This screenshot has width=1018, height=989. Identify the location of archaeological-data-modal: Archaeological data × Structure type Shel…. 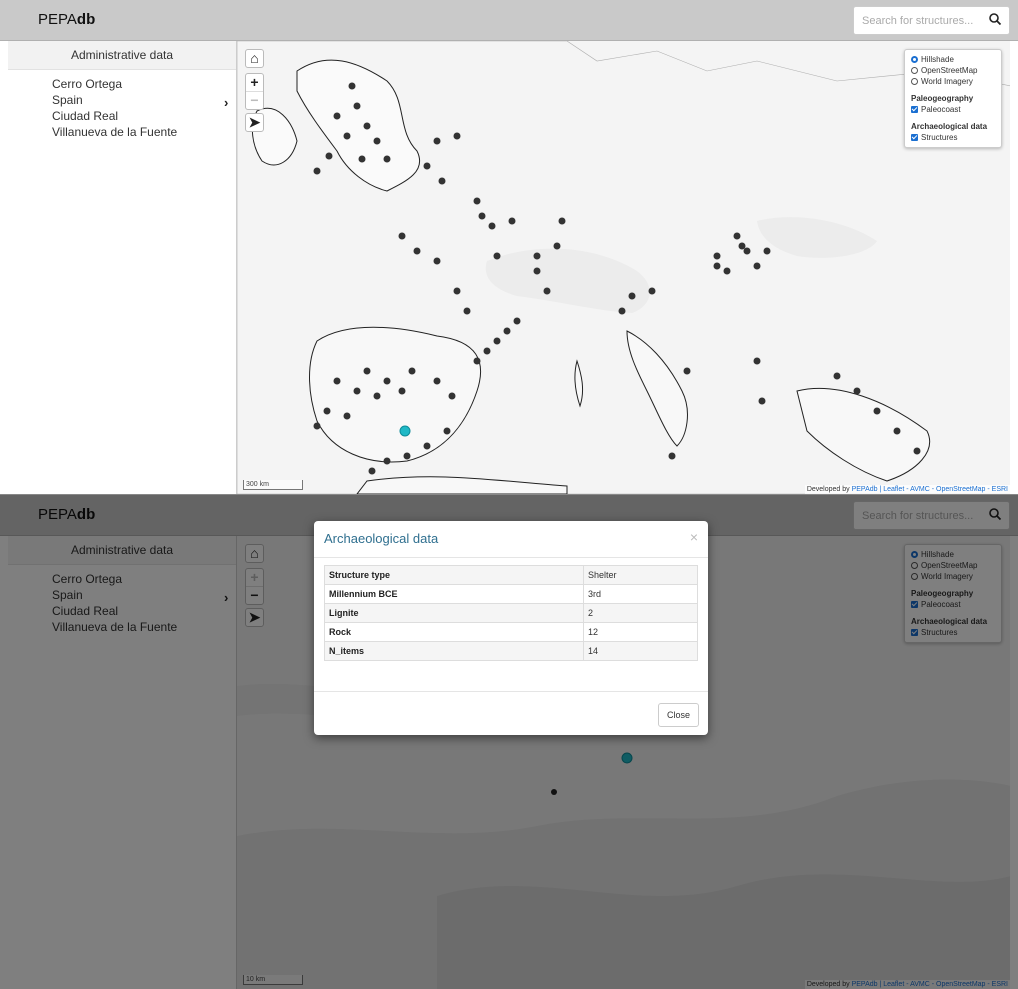
(511, 628).